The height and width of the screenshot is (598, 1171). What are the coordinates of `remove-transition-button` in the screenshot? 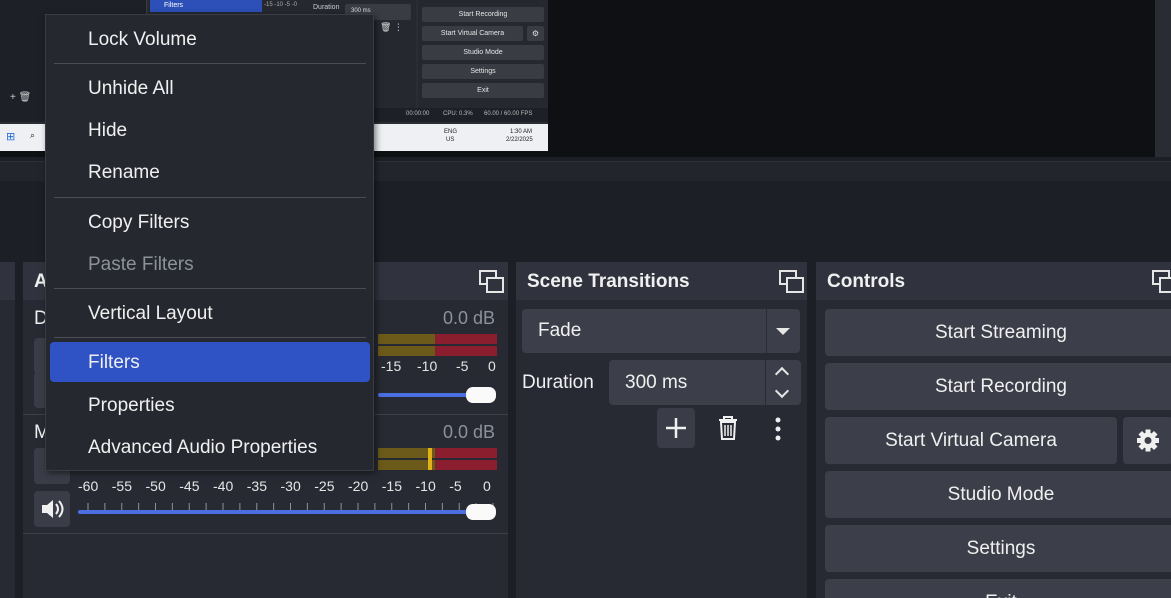 It's located at (728, 428).